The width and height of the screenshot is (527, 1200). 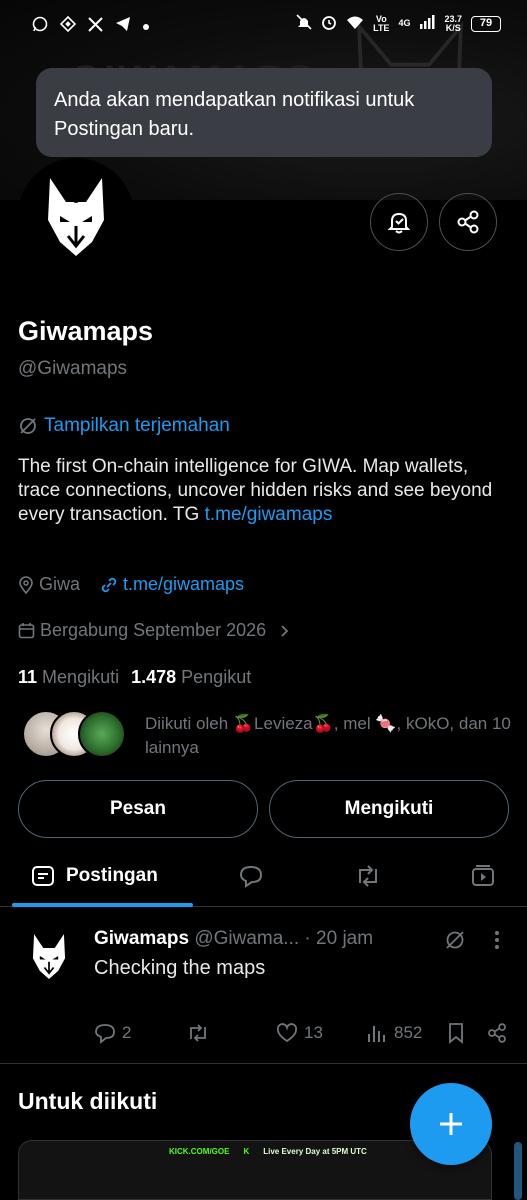 I want to click on notification-bell-button, so click(x=399, y=222).